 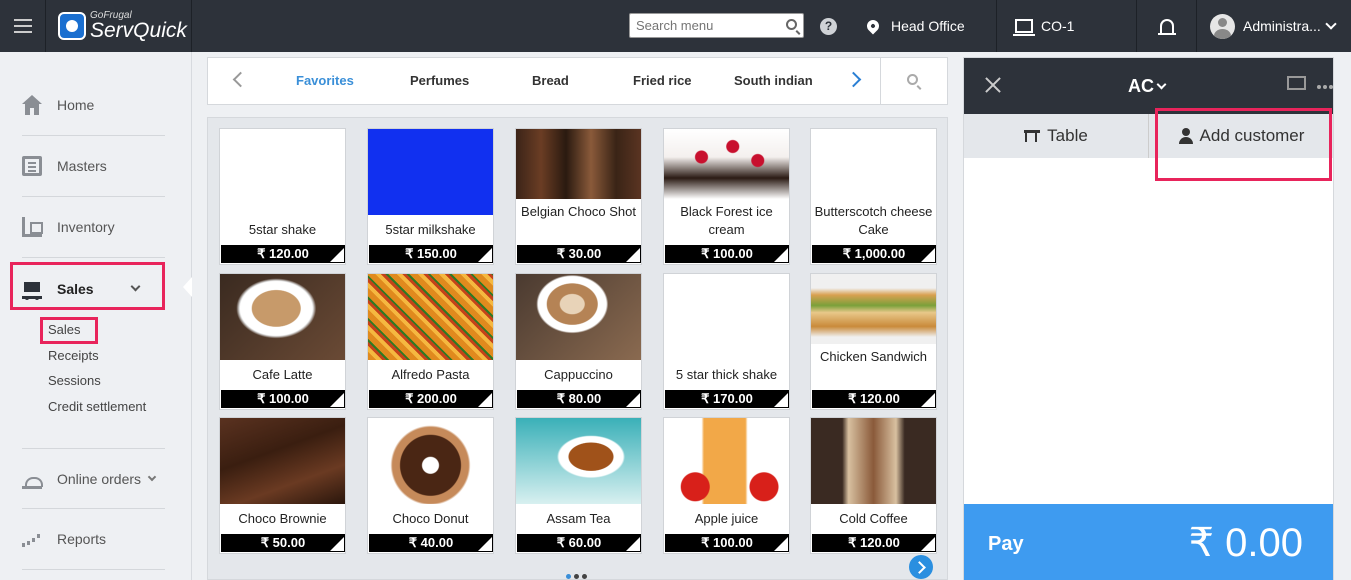 What do you see at coordinates (82, 166) in the screenshot?
I see `sidebar-item-label: Masters` at bounding box center [82, 166].